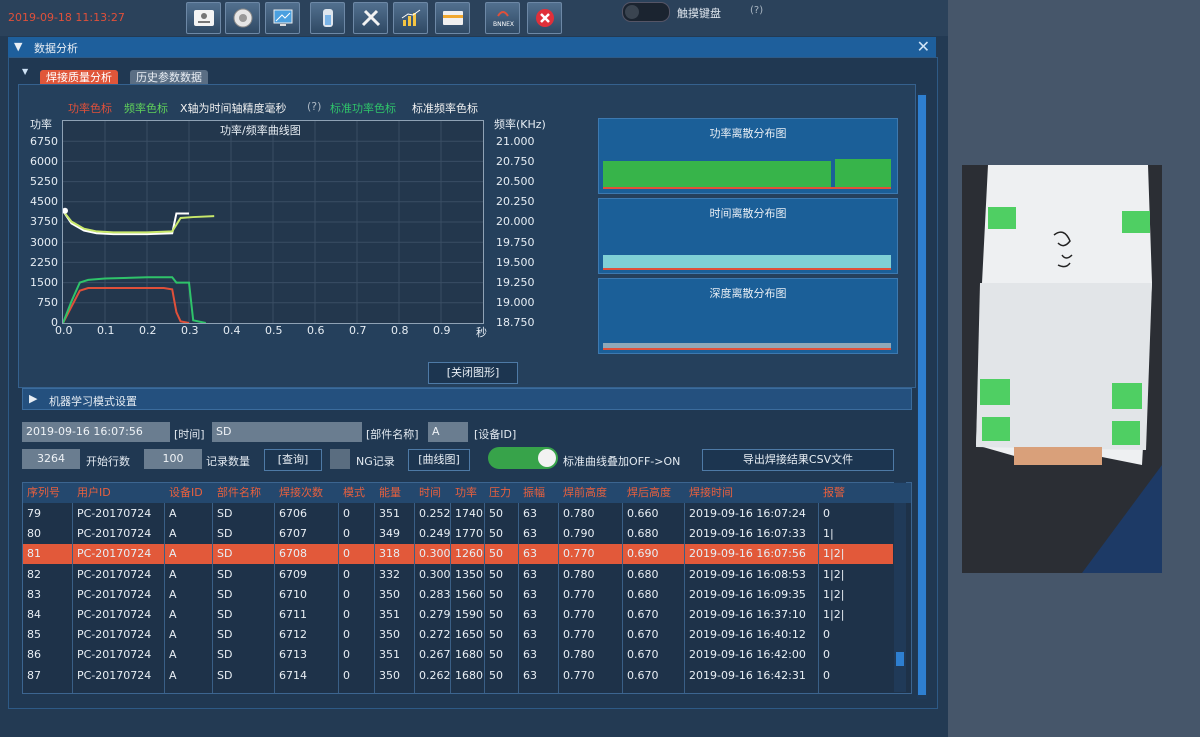  I want to click on column-header: 焊接时间, so click(752, 493).